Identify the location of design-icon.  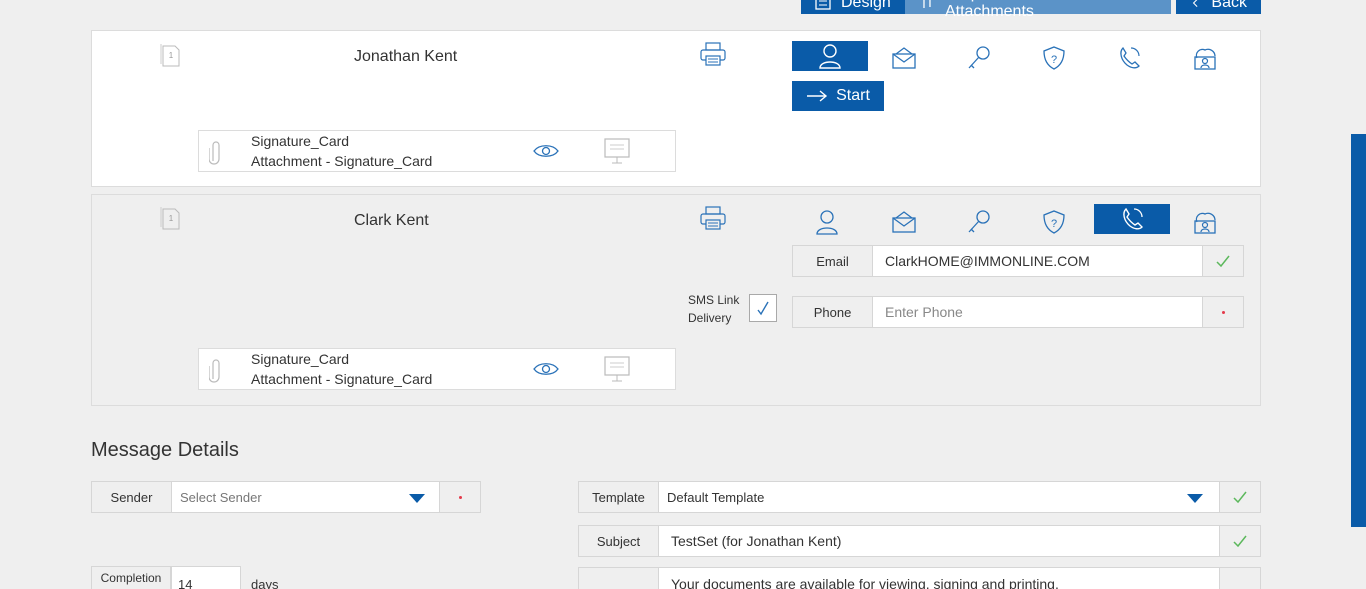
(823, 5).